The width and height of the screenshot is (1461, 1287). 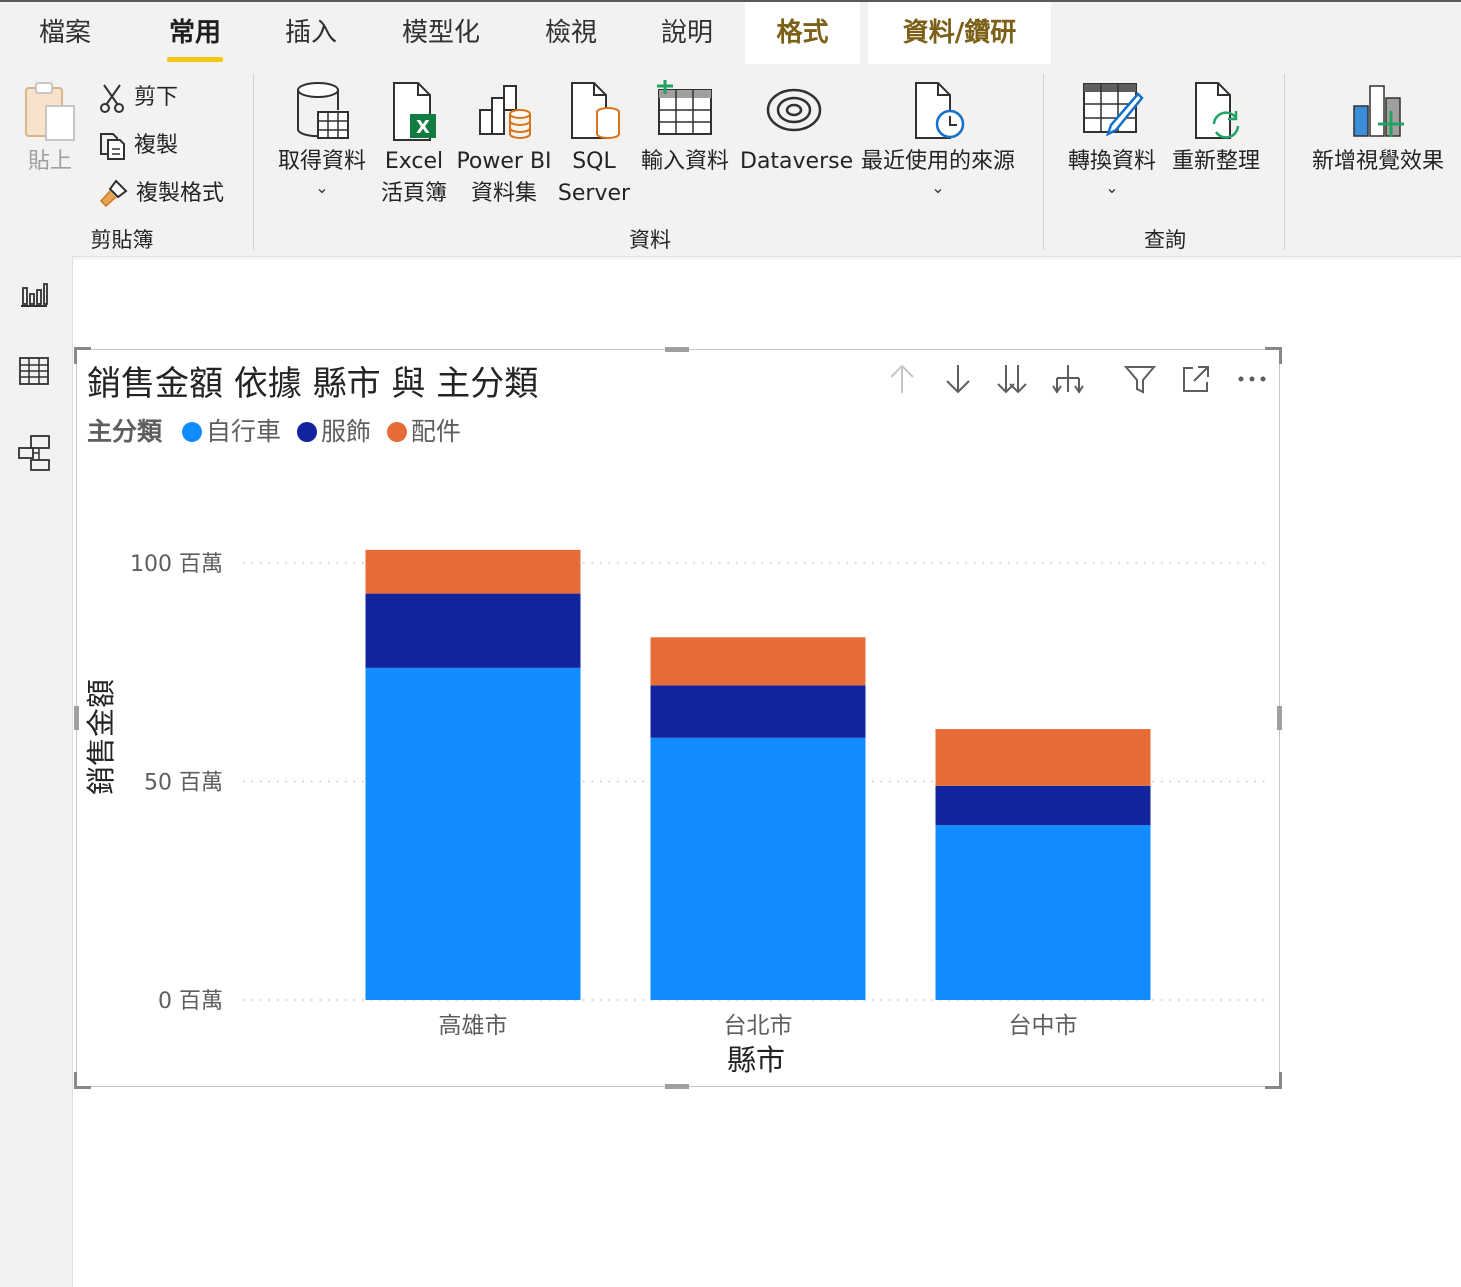 I want to click on tab-modeling: 模型化, so click(x=441, y=33).